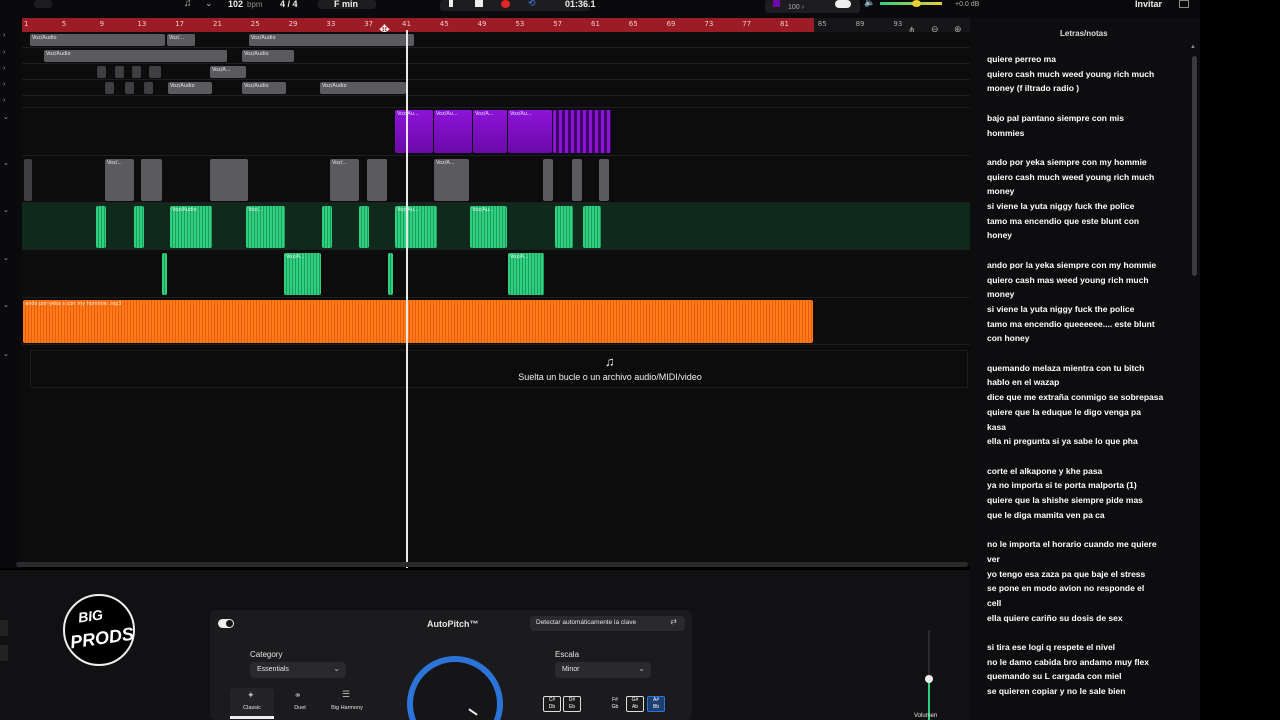 The image size is (1280, 720). Describe the element at coordinates (552, 704) in the screenshot. I see `key-button-c-sharp: C# Db` at that location.